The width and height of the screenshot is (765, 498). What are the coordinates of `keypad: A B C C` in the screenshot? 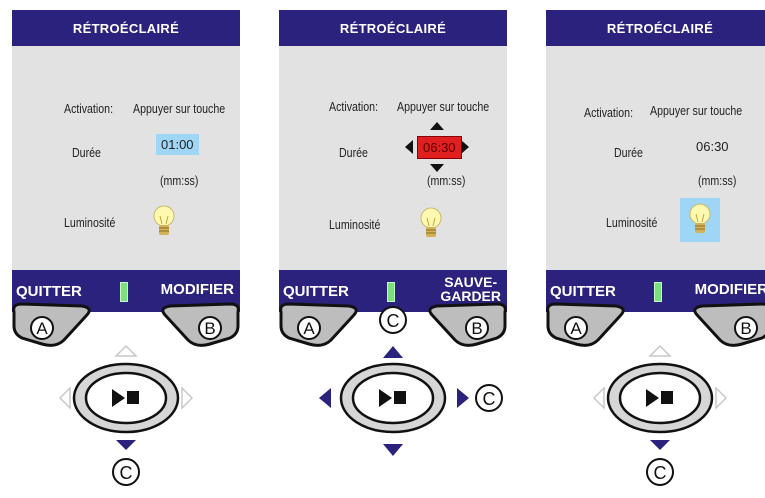 It's located at (399, 396).